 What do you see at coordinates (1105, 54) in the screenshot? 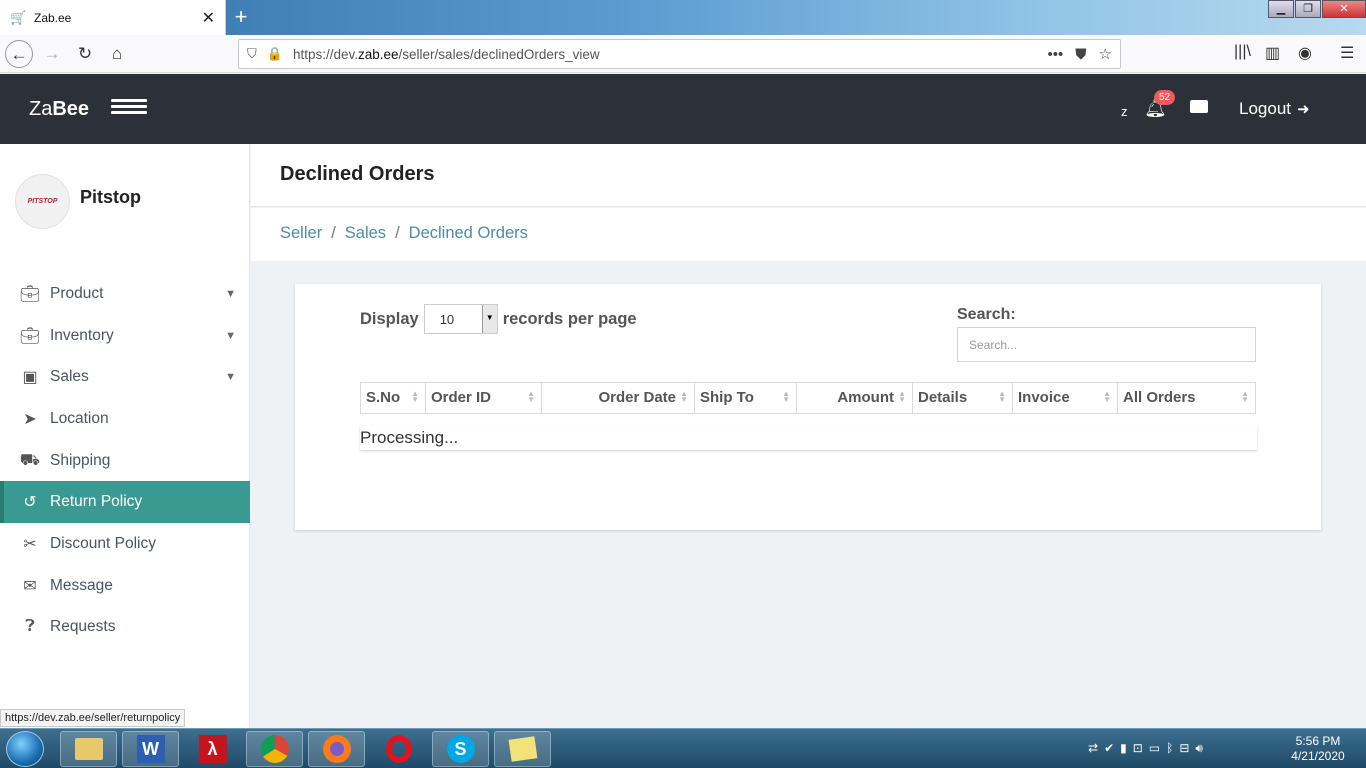
I see `bookmark-star-icon: ☆` at bounding box center [1105, 54].